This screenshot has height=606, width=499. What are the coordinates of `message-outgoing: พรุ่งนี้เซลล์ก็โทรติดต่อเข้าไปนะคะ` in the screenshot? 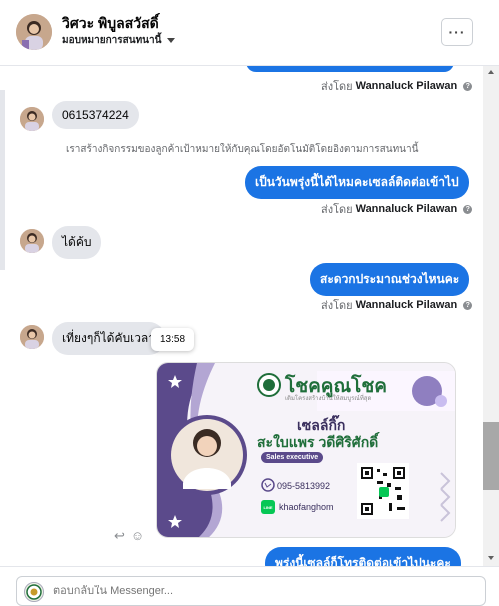 It's located at (363, 556).